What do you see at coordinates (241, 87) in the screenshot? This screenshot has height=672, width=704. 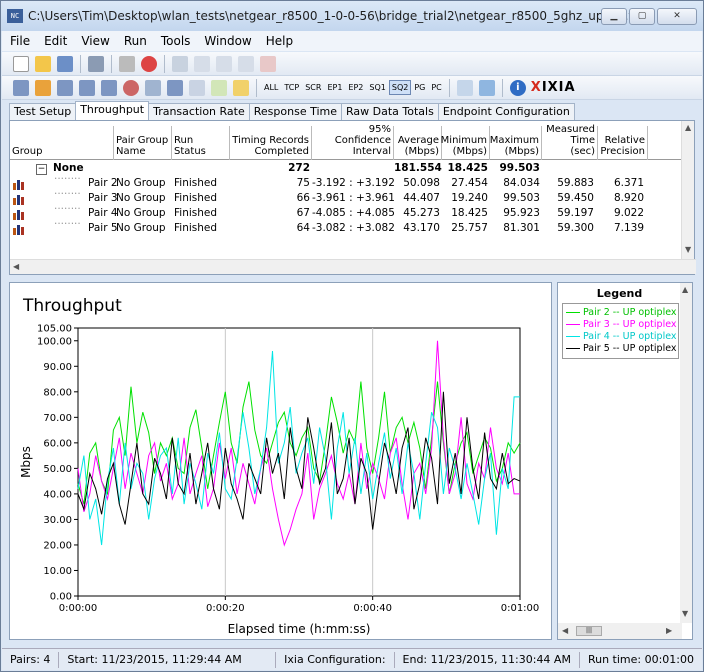 I see `warning-icon` at bounding box center [241, 87].